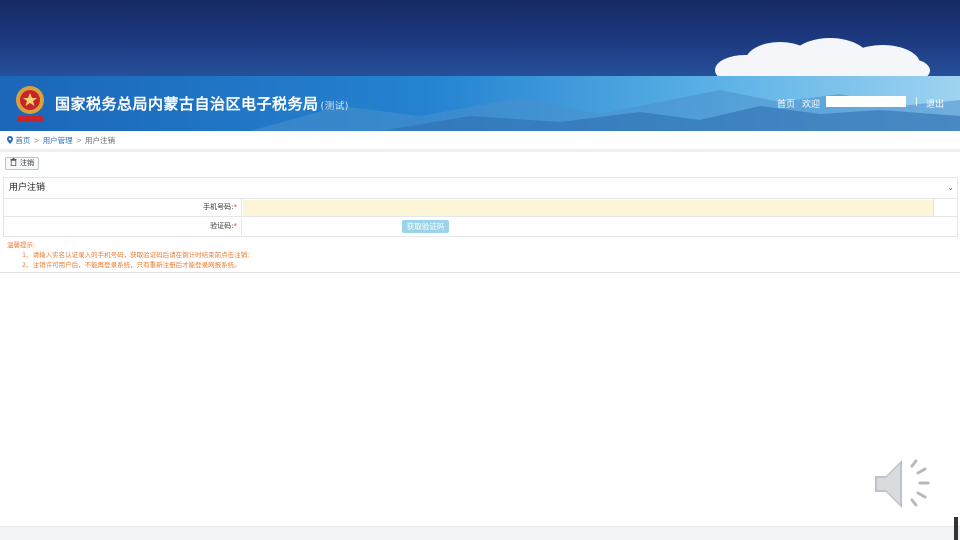  Describe the element at coordinates (905, 484) in the screenshot. I see `speaker-icon` at that location.